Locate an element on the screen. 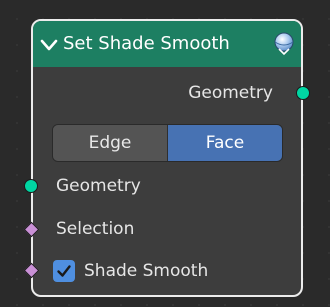 This screenshot has height=307, width=330. domain-switch: Edge Face is located at coordinates (167, 143).